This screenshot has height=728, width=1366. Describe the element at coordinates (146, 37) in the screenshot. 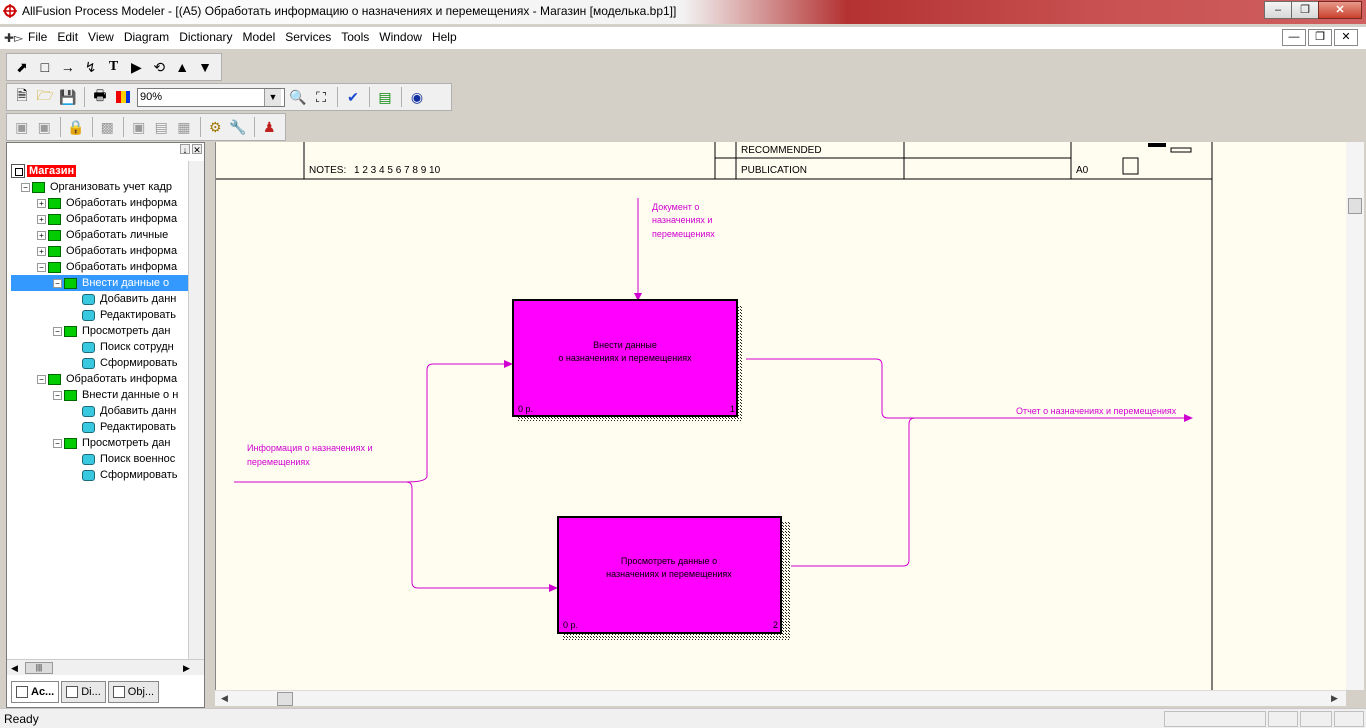

I see `menu-diagram: Diagram` at that location.